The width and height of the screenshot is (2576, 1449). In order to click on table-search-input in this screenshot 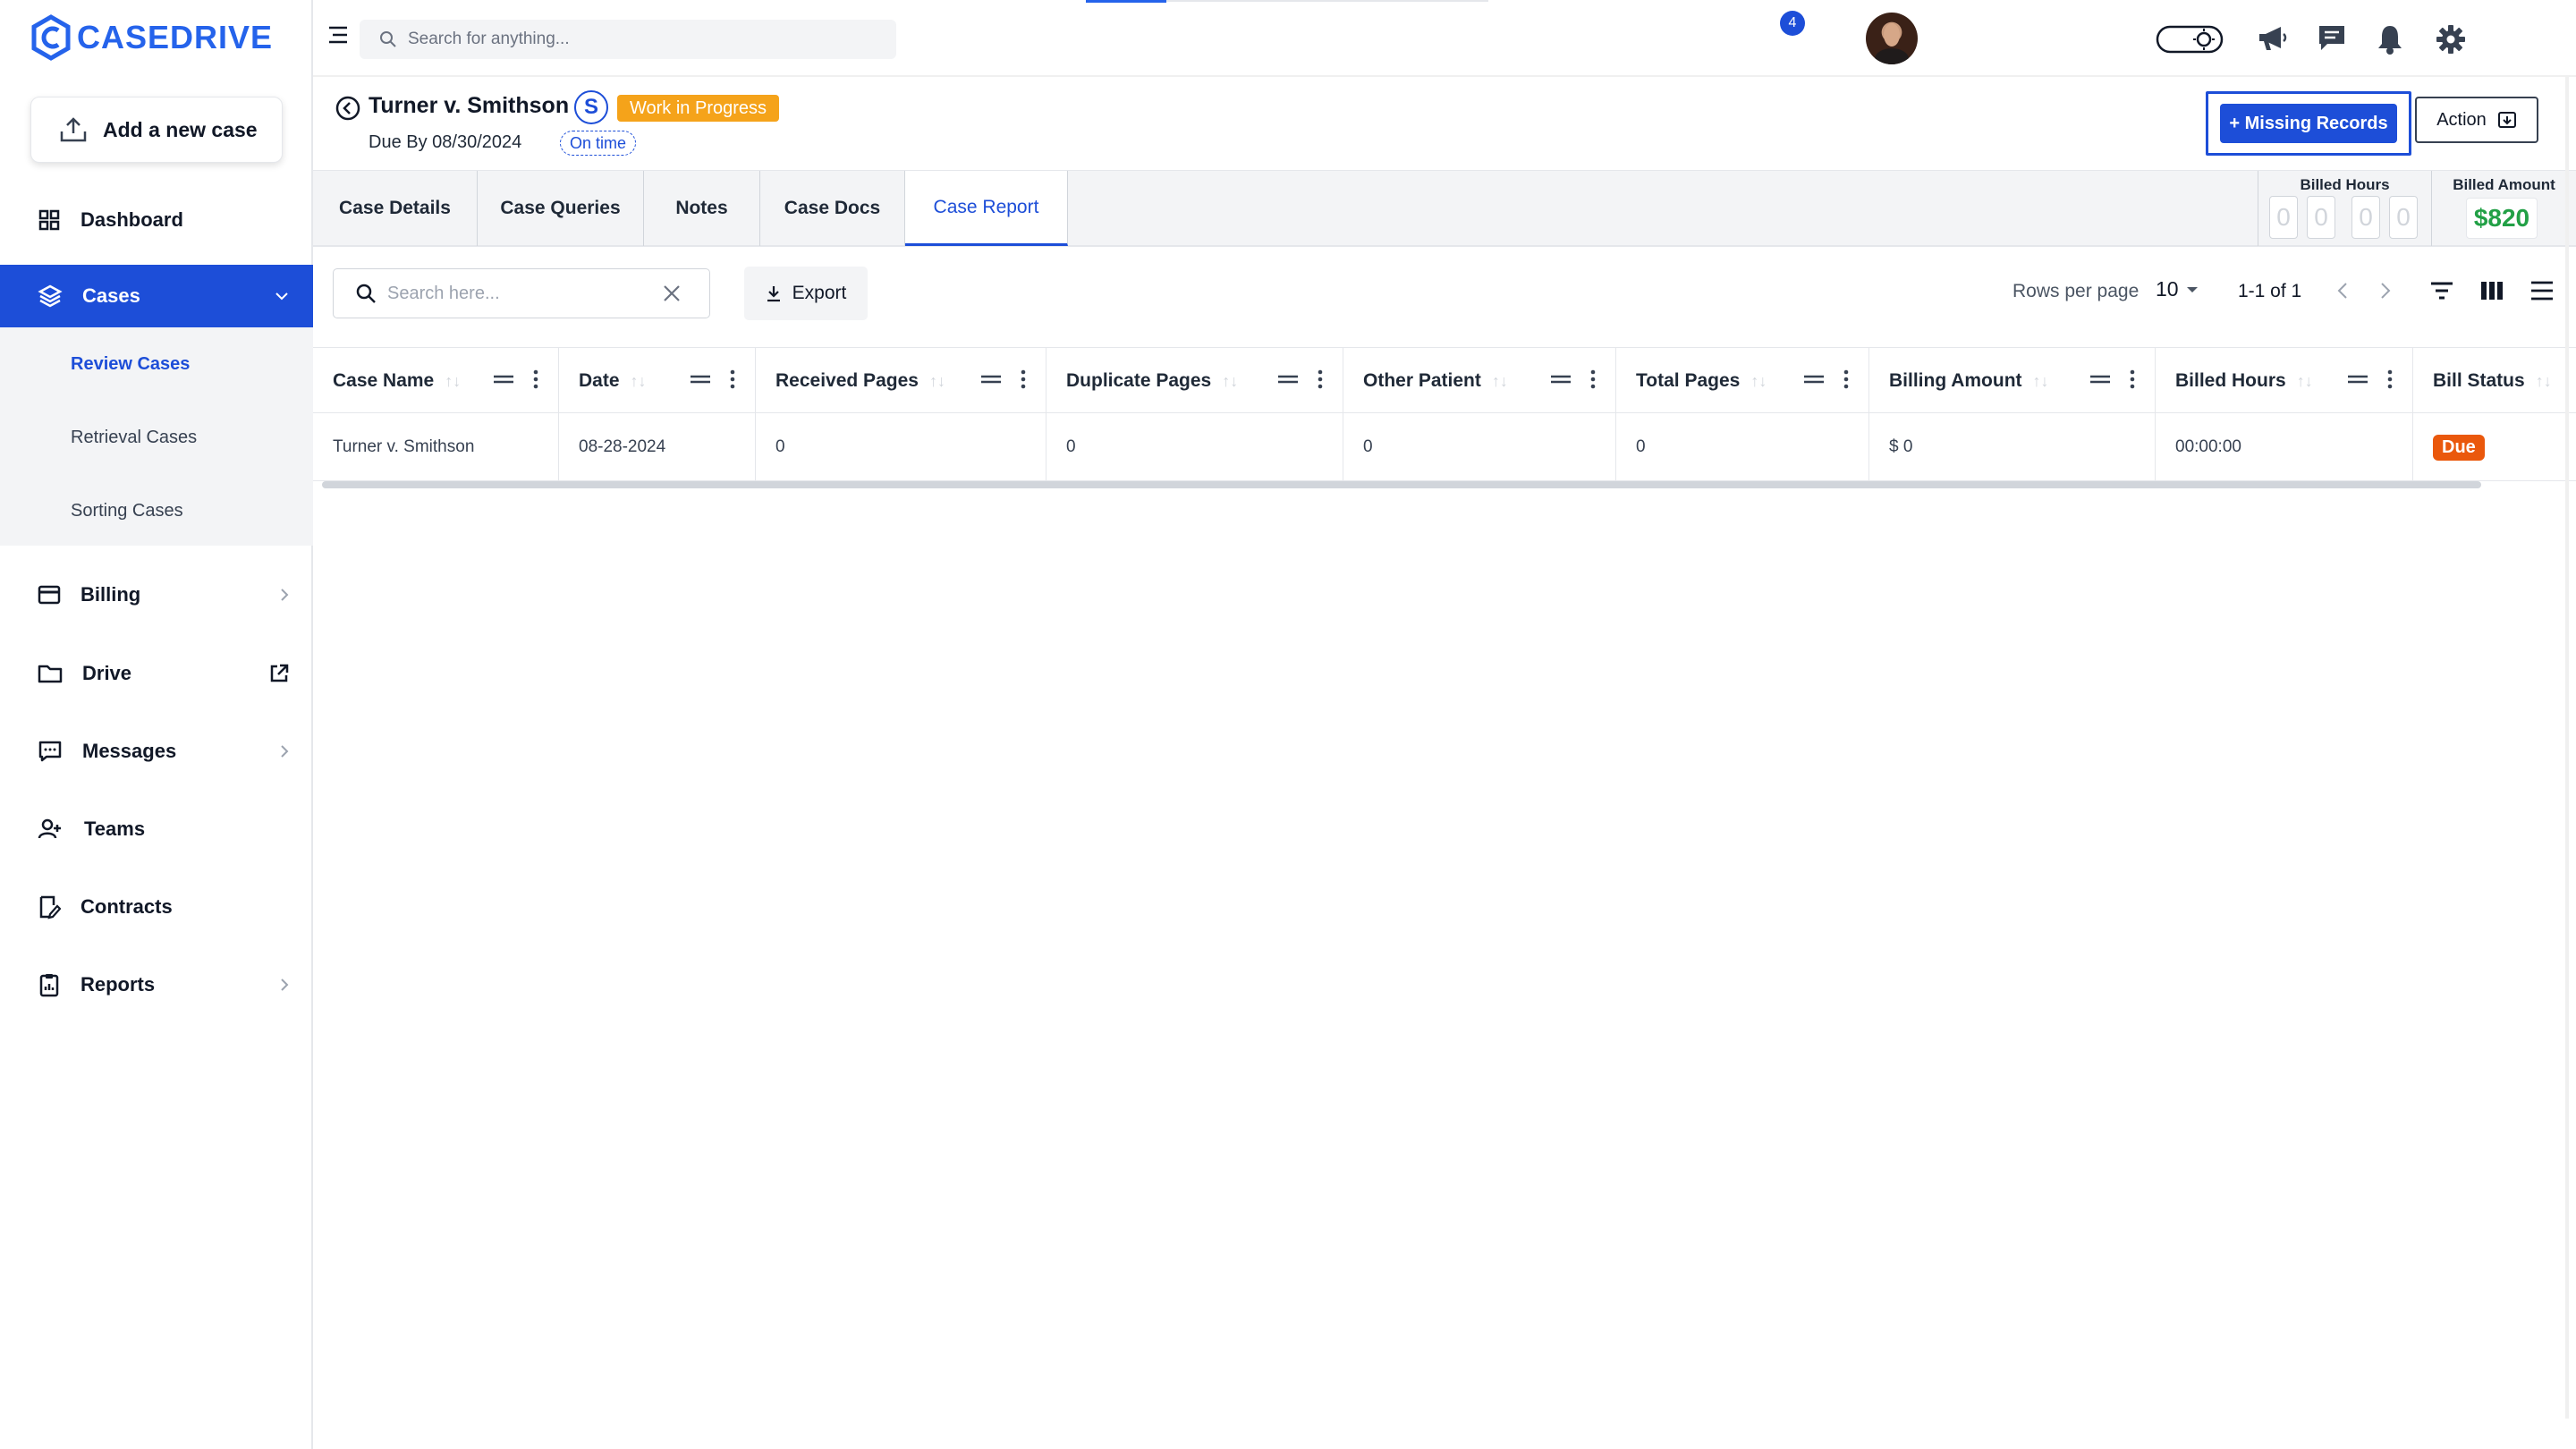, I will do `click(521, 293)`.